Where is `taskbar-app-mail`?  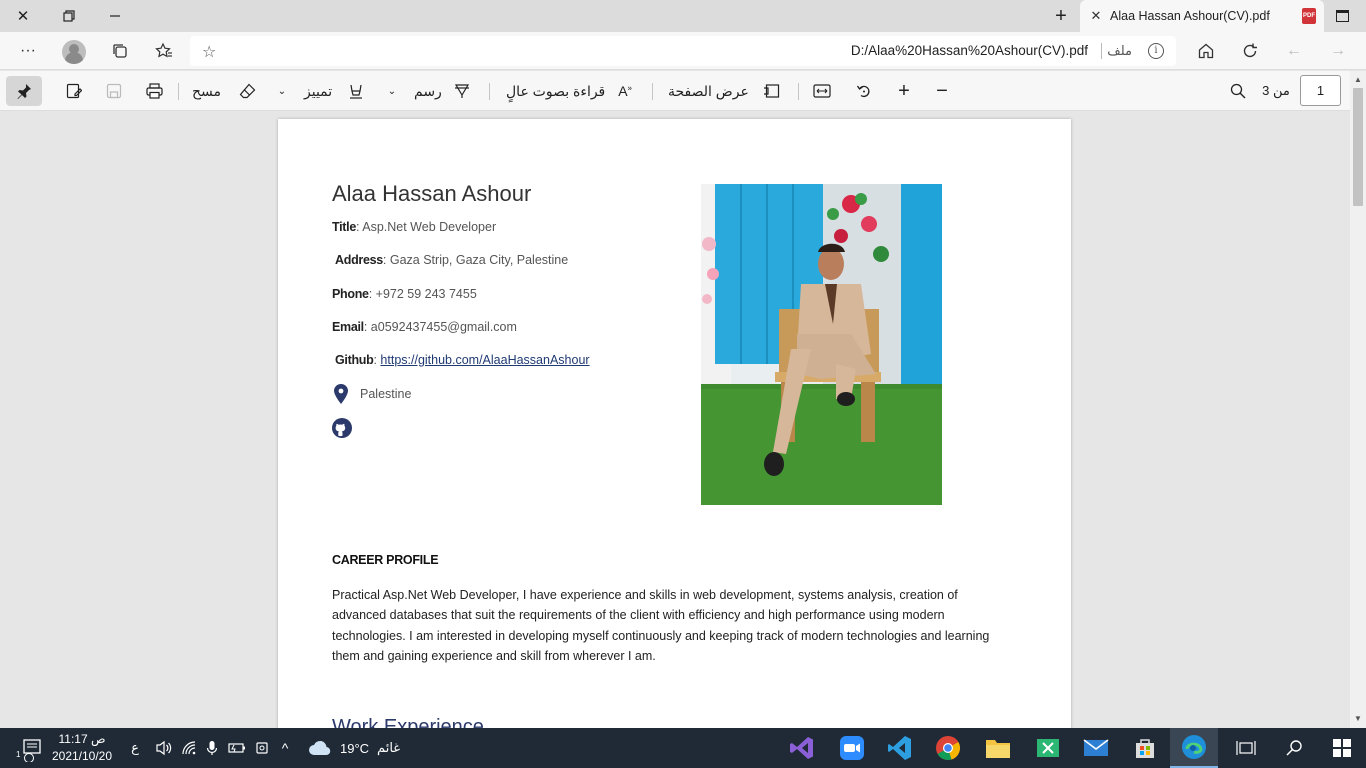 taskbar-app-mail is located at coordinates (1096, 748).